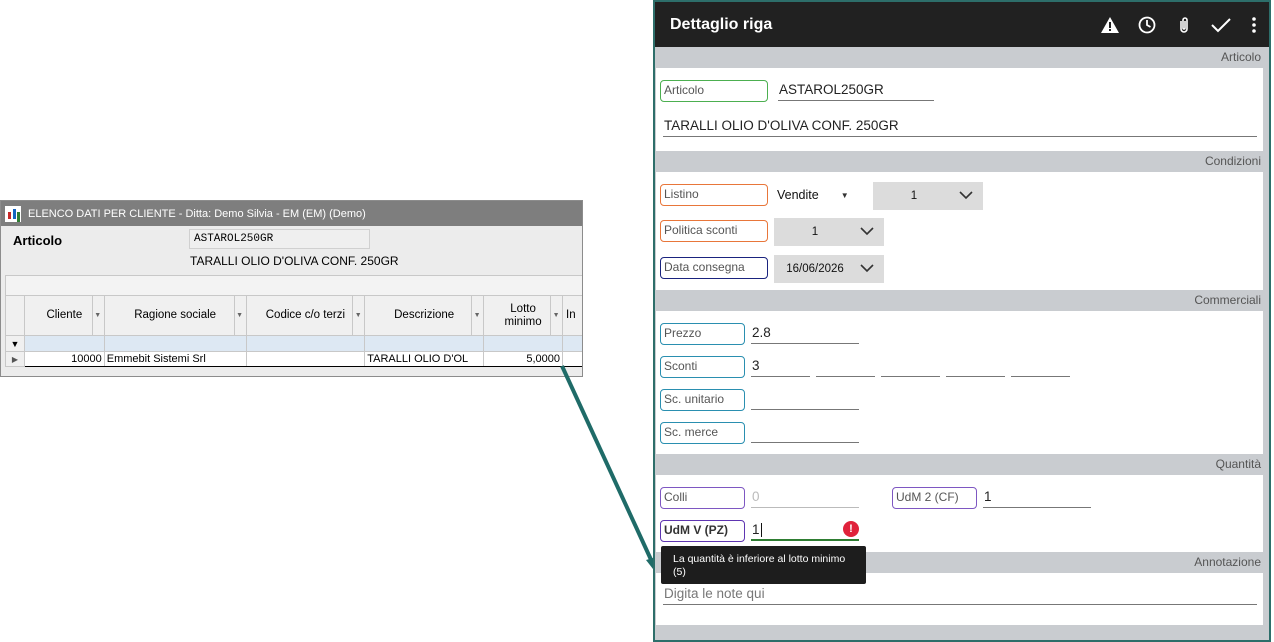  I want to click on attachment-icon, so click(1183, 24).